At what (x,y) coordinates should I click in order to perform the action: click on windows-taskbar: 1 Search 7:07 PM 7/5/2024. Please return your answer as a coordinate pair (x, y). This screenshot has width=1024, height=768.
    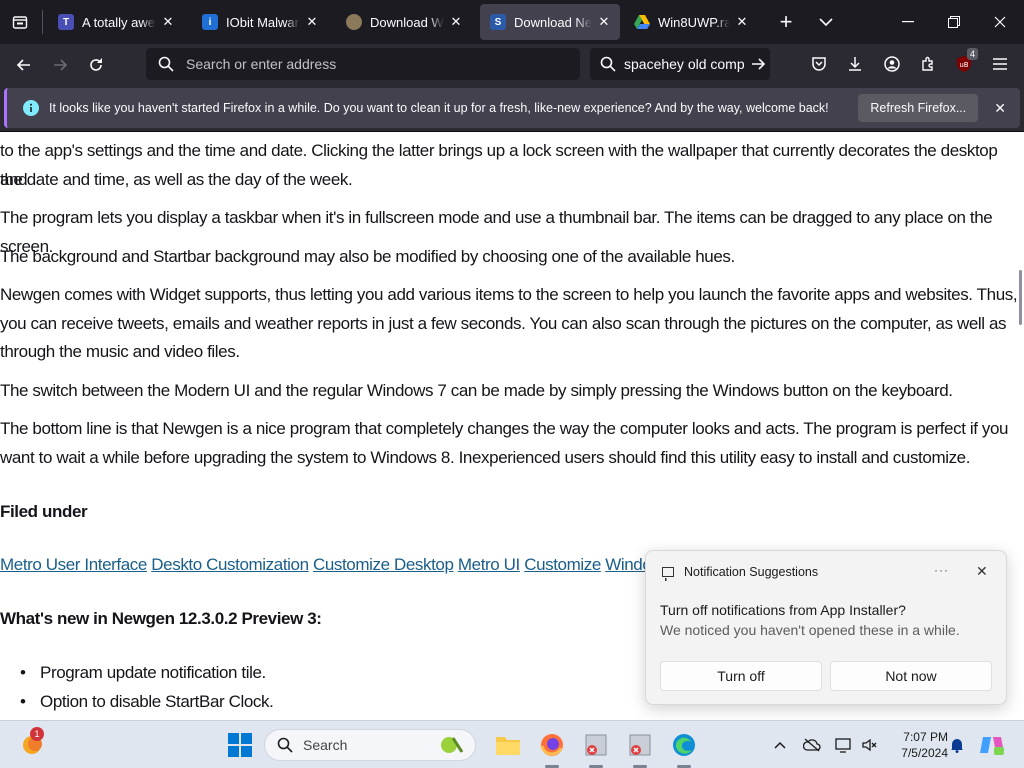
    Looking at the image, I should click on (512, 744).